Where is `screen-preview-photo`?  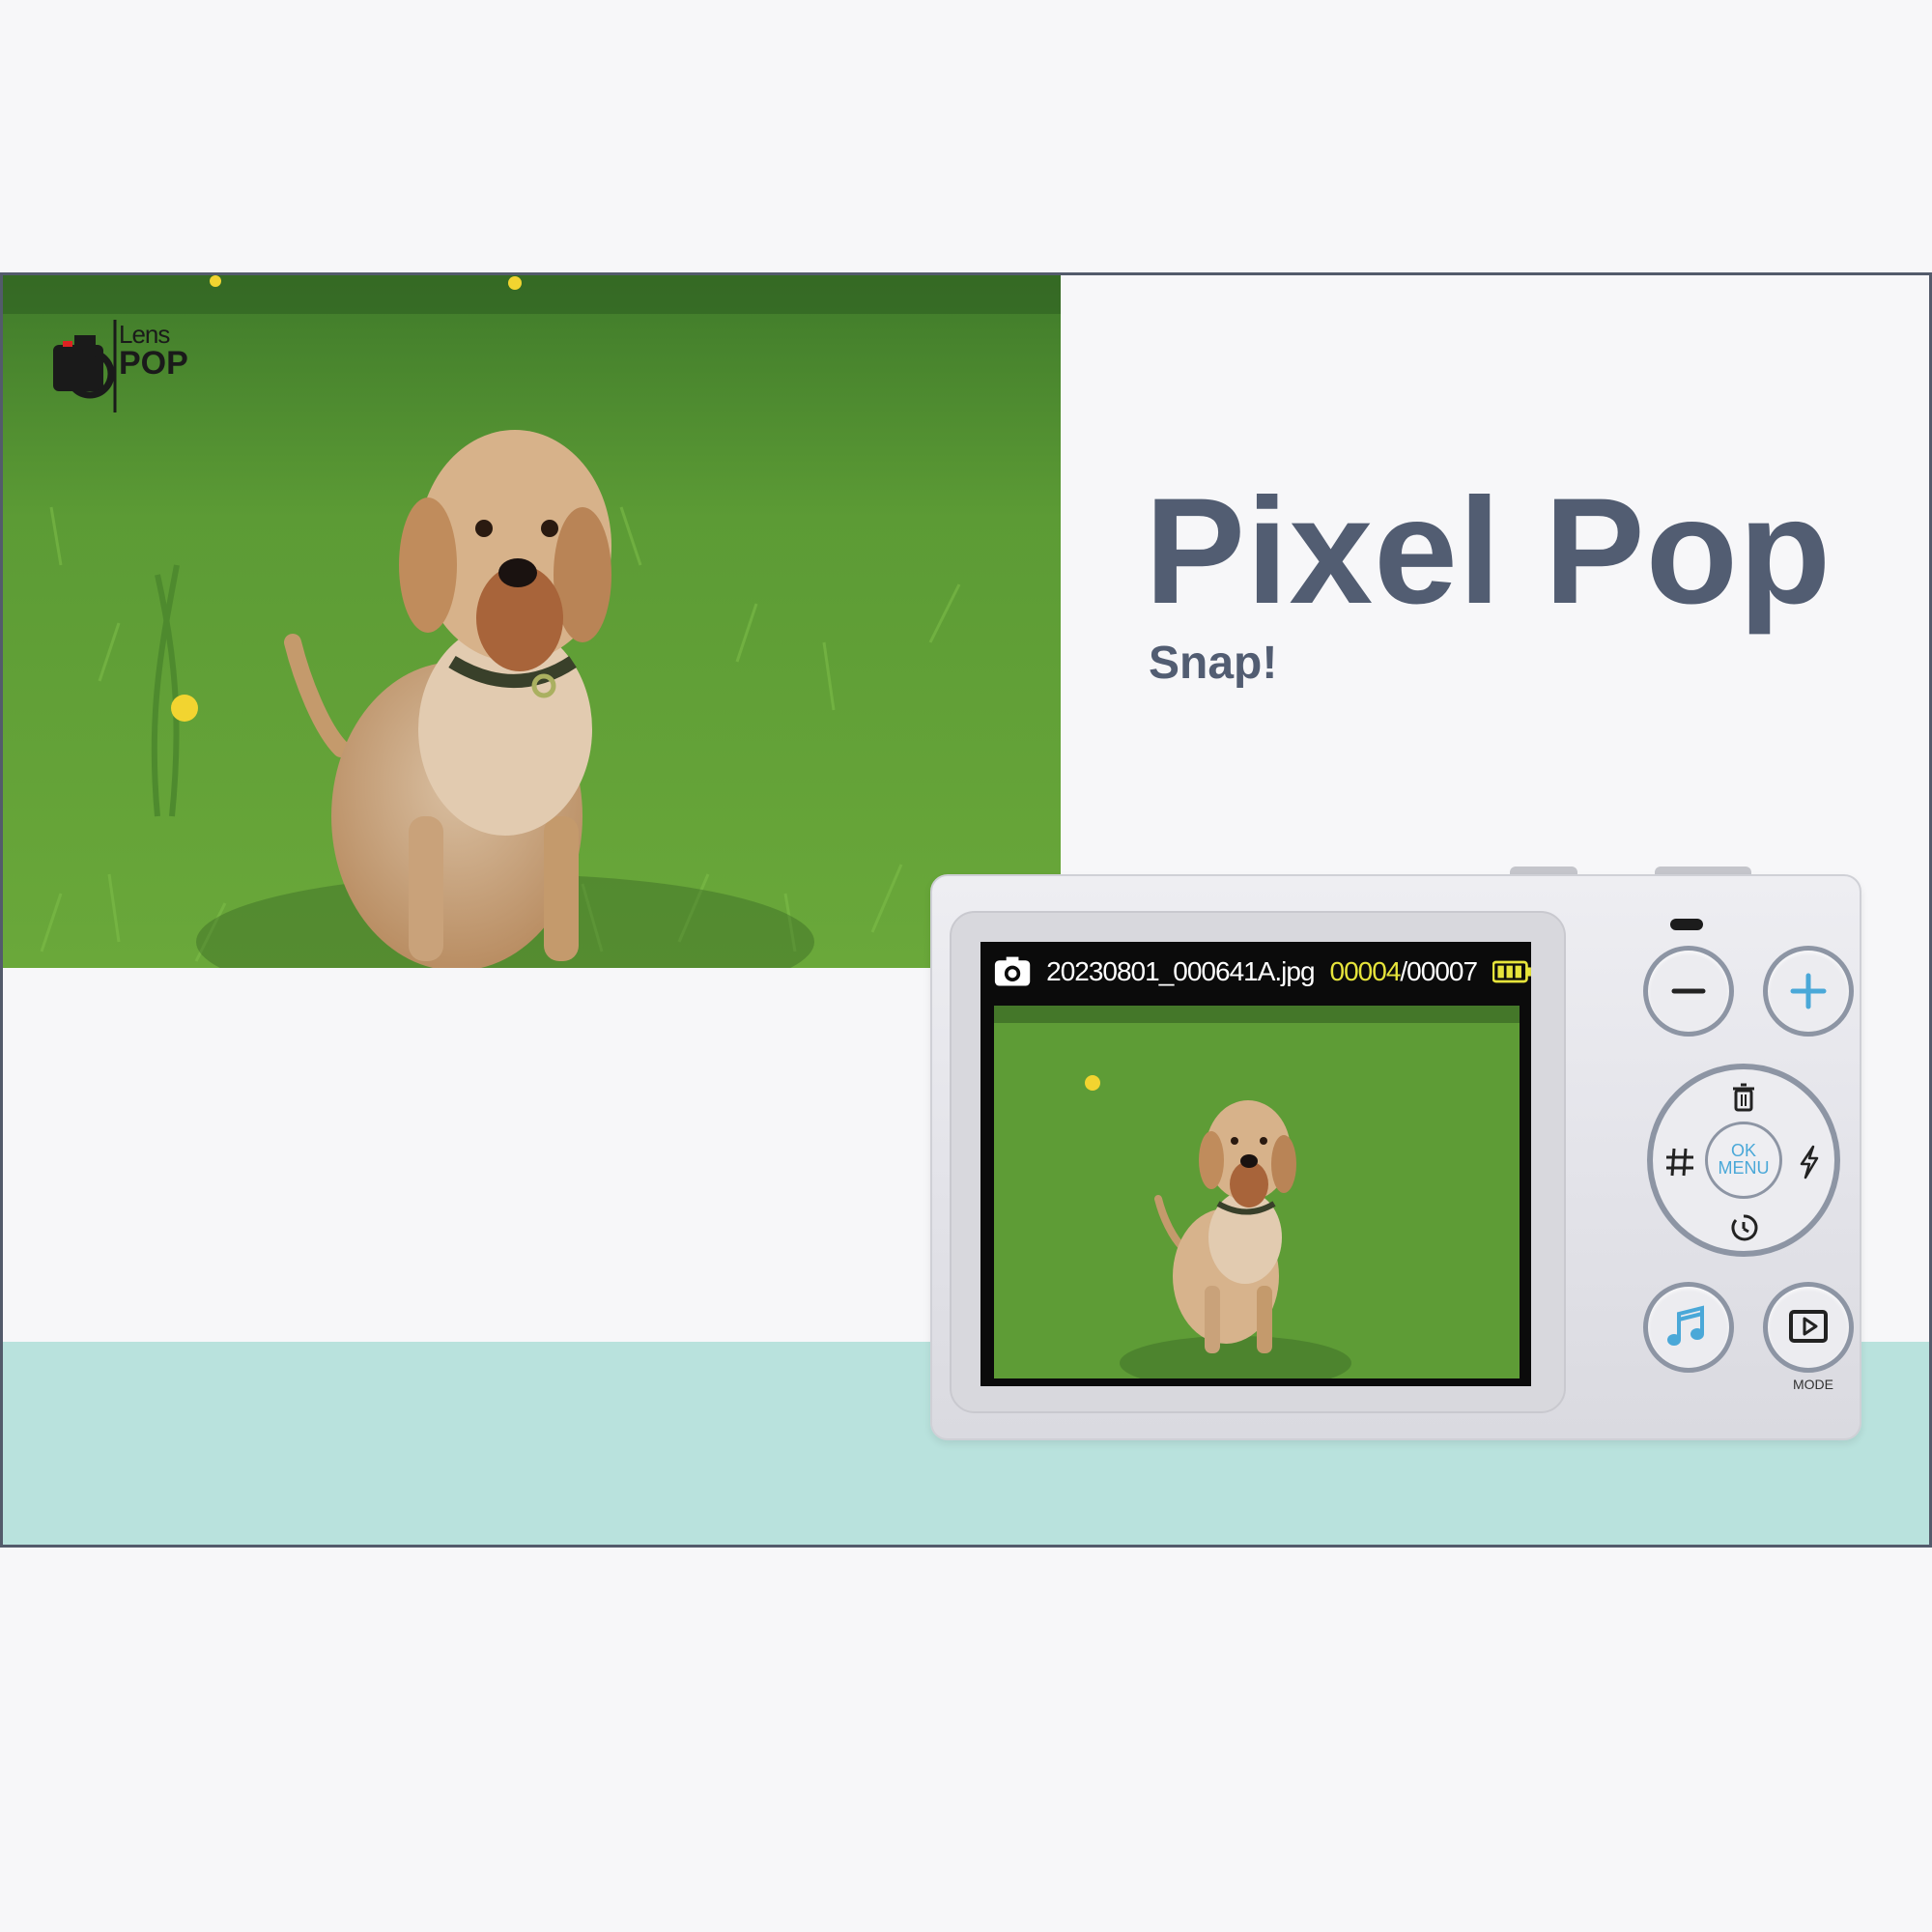 screen-preview-photo is located at coordinates (1257, 1192).